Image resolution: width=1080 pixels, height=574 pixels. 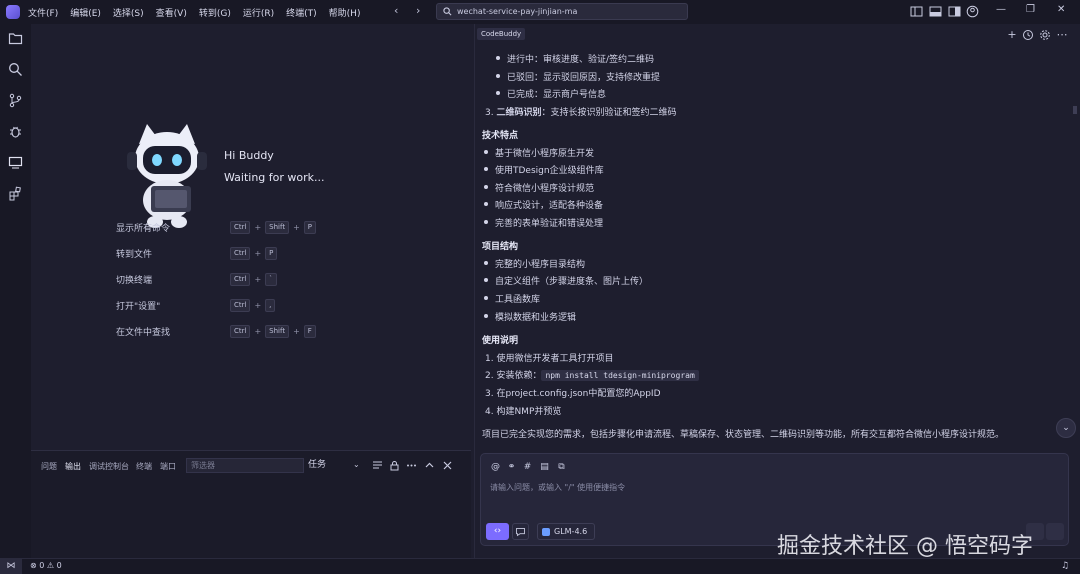 What do you see at coordinates (497, 531) in the screenshot?
I see `craft-mode-button: ‹›` at bounding box center [497, 531].